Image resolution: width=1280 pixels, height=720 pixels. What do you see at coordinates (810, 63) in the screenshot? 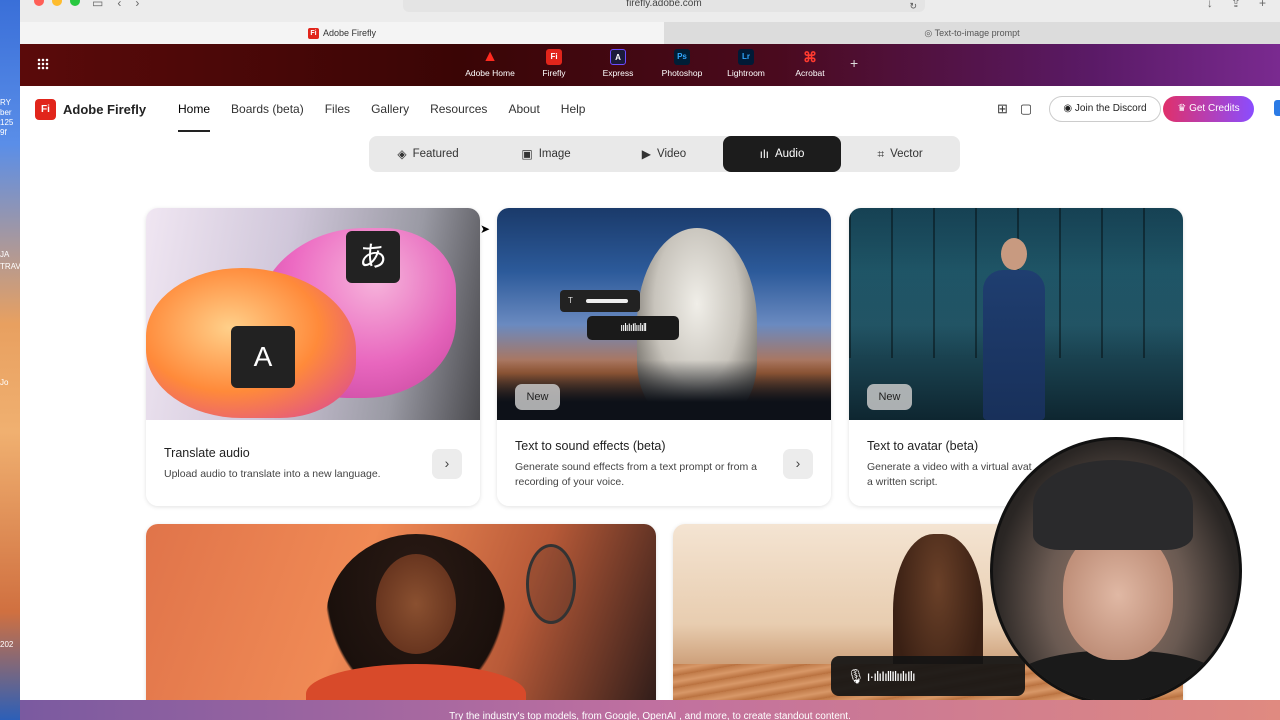
I see `app-acrobat: ⌘ Acrobat` at bounding box center [810, 63].